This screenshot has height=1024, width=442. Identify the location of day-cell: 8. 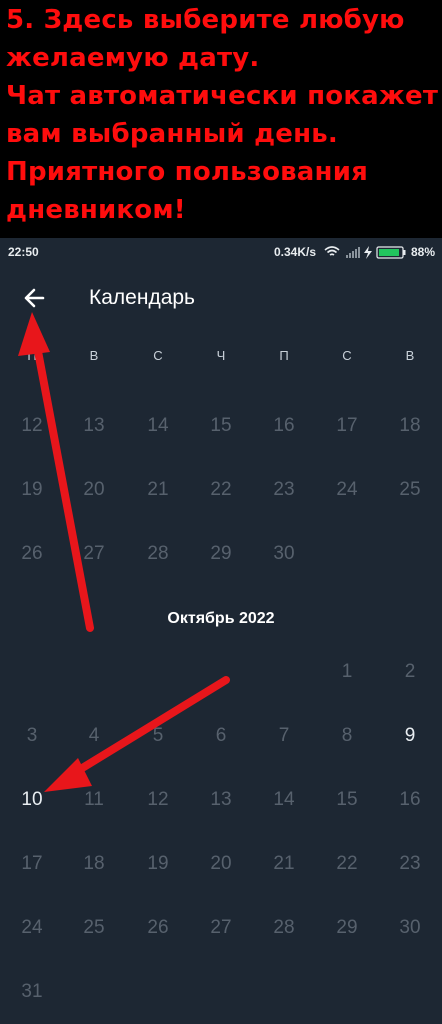
(347, 736).